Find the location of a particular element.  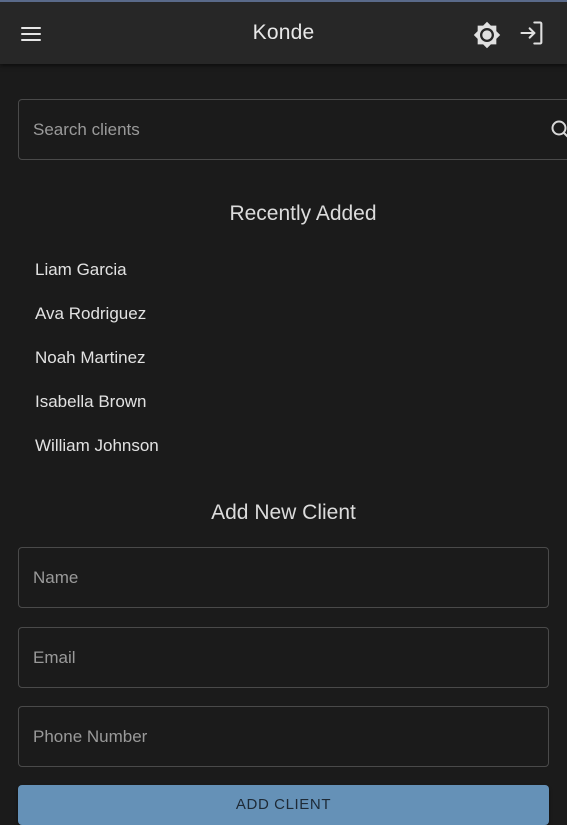

add-client-heading: Add New Client is located at coordinates (283, 512).